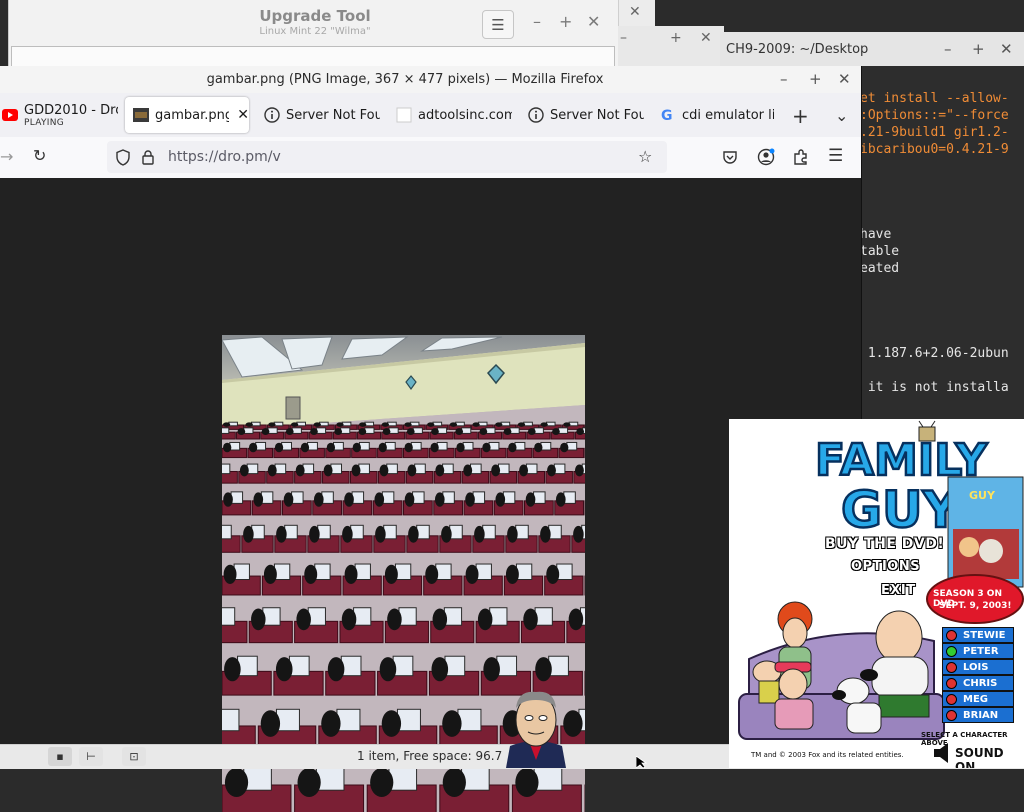  What do you see at coordinates (465, 115) in the screenshot?
I see `tab-label: adtoolsinc.com` at bounding box center [465, 115].